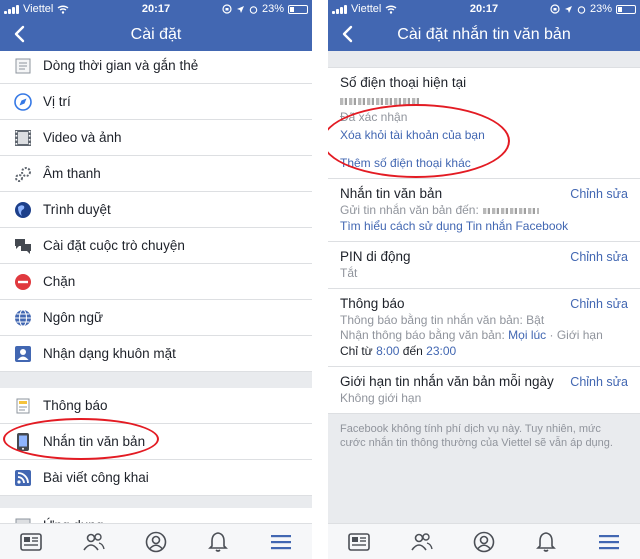 The width and height of the screenshot is (640, 559). I want to click on nav-bar: Cài đặt, so click(156, 34).